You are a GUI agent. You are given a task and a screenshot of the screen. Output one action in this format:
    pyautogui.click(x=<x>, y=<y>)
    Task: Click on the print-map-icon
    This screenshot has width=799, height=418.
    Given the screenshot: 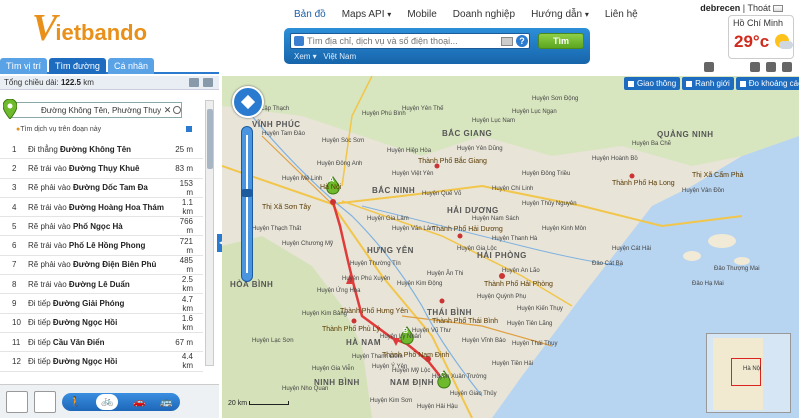 What is the action you would take?
    pyautogui.click(x=755, y=67)
    